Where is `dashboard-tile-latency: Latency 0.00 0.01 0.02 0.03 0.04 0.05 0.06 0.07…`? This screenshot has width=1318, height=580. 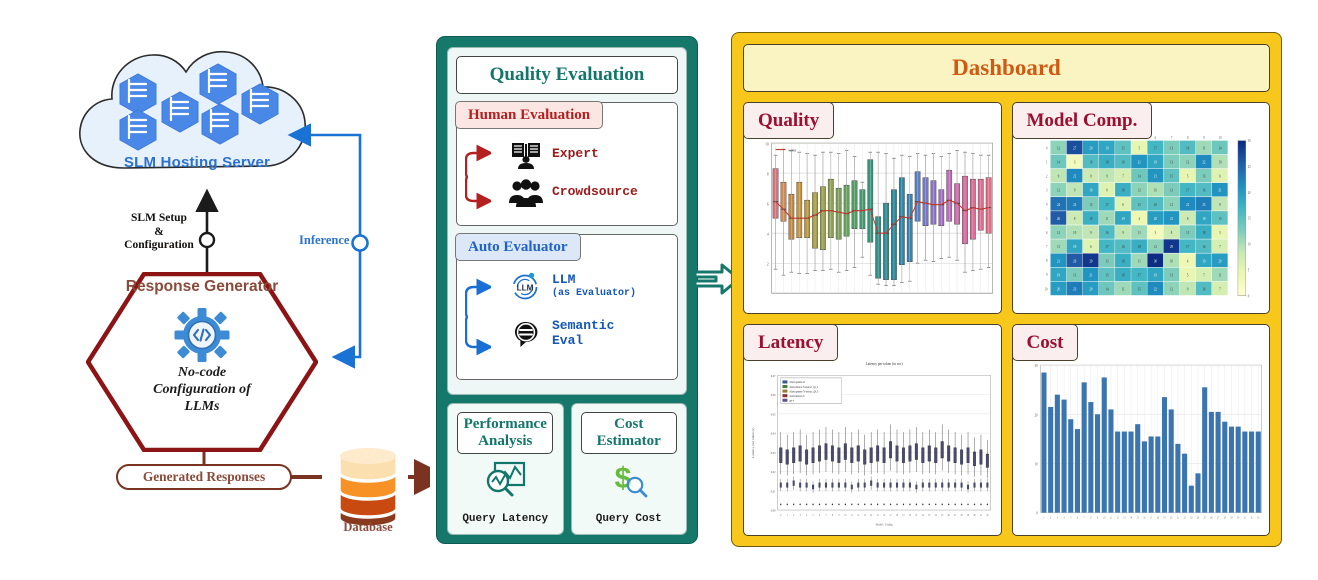
dashboard-tile-latency: Latency 0.00 0.01 0.02 0.03 0.04 0.05 0.06 0.07… is located at coordinates (872, 430).